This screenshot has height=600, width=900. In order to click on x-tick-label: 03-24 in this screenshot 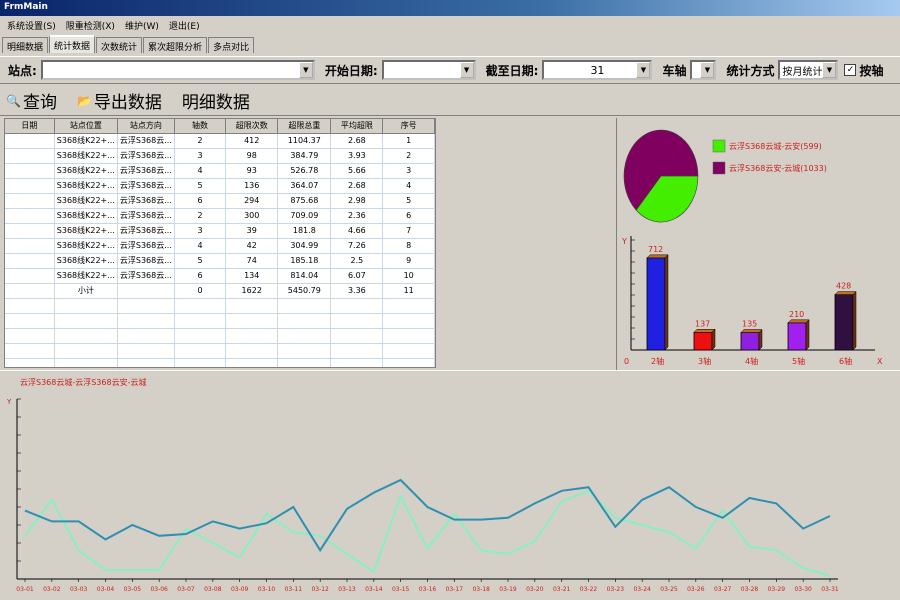, I will do `click(642, 589)`.